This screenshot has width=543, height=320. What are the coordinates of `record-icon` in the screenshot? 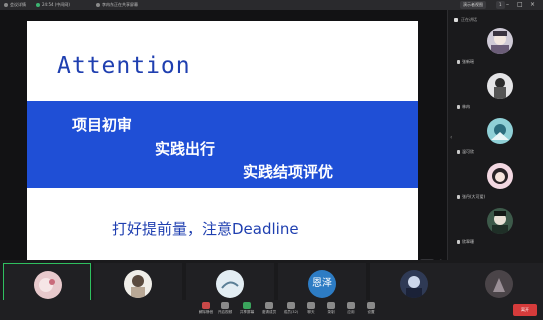 It's located at (331, 305).